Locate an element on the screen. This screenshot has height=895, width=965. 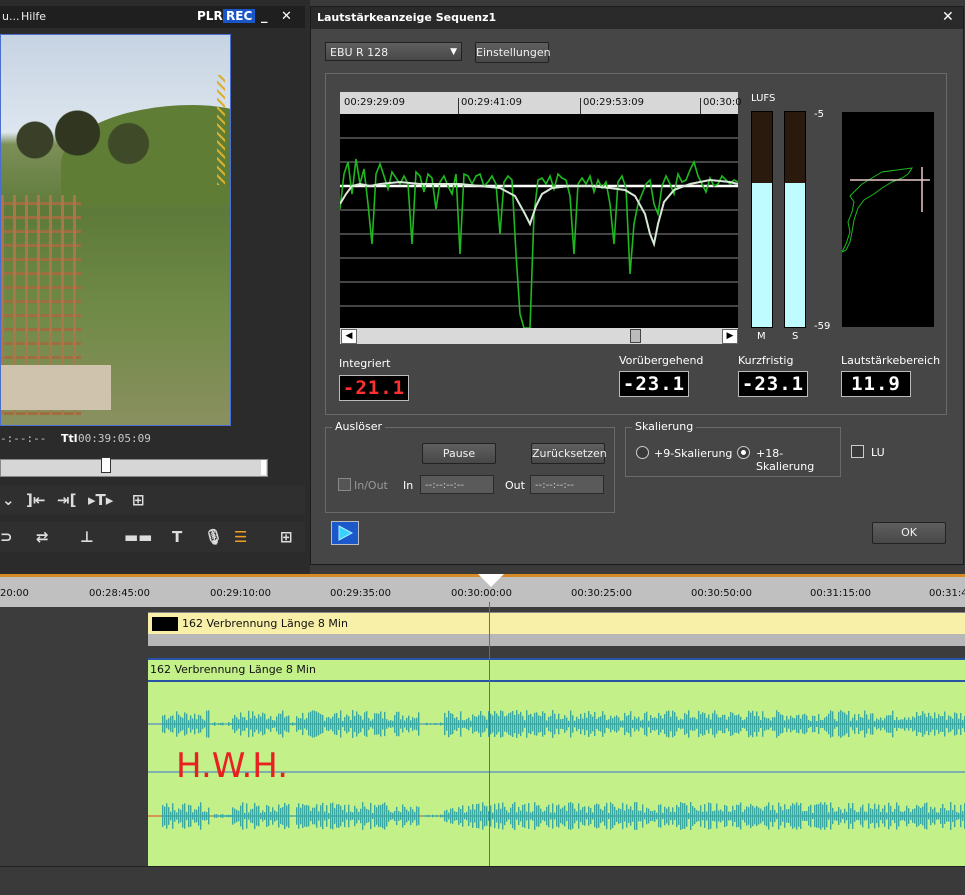
marker-icon: ⊥ is located at coordinates (87, 537).